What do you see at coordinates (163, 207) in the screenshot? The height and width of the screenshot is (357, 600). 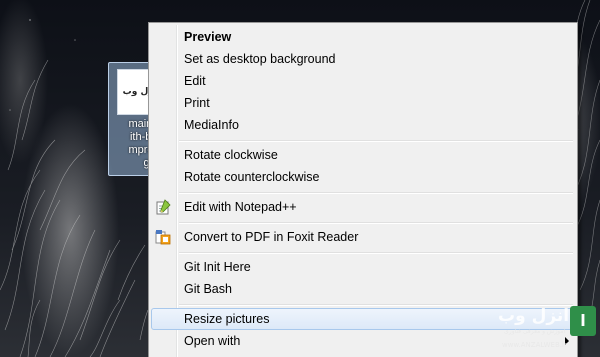 I see `notepad-plus-plus-icon` at bounding box center [163, 207].